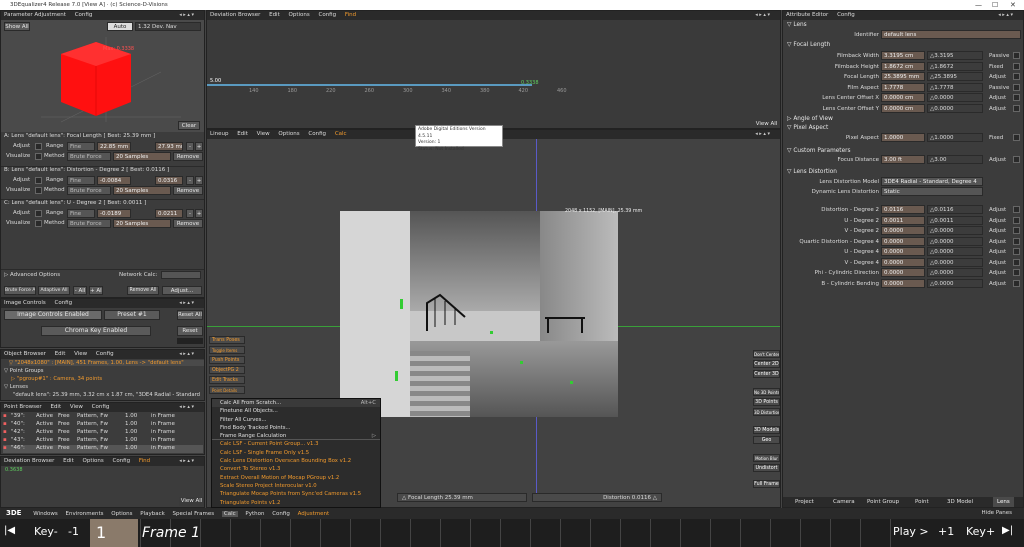  Describe the element at coordinates (980, 531) in the screenshot. I see `key-next-button: Key+` at that location.